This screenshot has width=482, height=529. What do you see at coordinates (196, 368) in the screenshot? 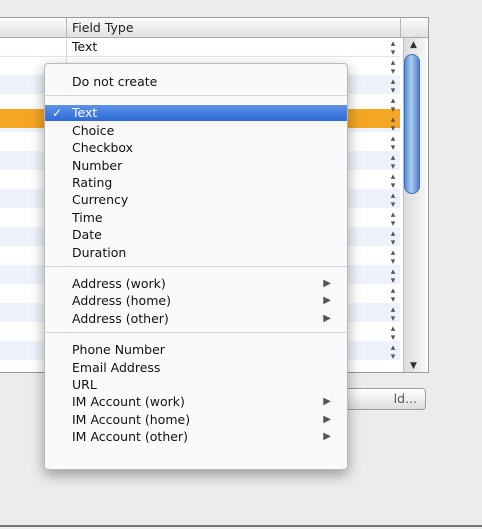
I see `menu-item-email-address: Email Address` at bounding box center [196, 368].